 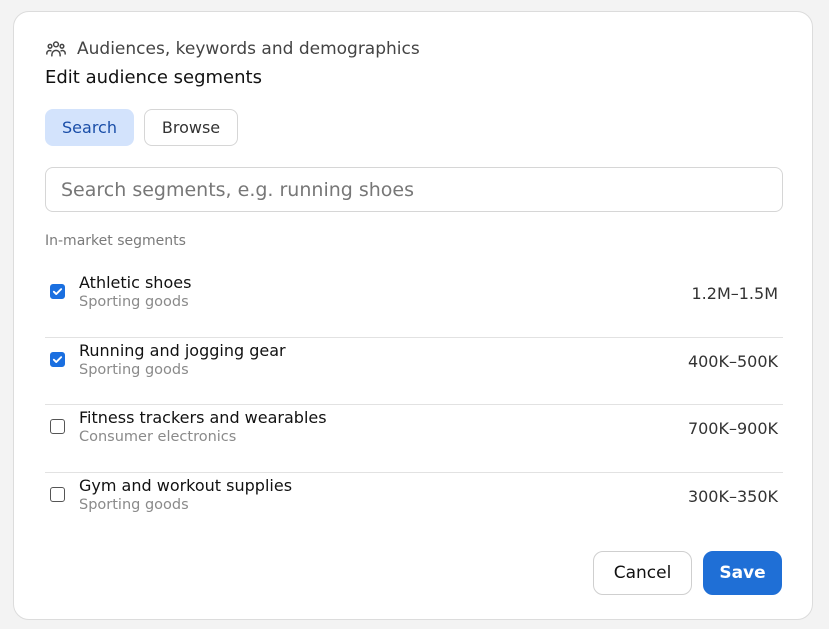 I want to click on segment-size: 1.2M–1.5M, so click(x=735, y=293).